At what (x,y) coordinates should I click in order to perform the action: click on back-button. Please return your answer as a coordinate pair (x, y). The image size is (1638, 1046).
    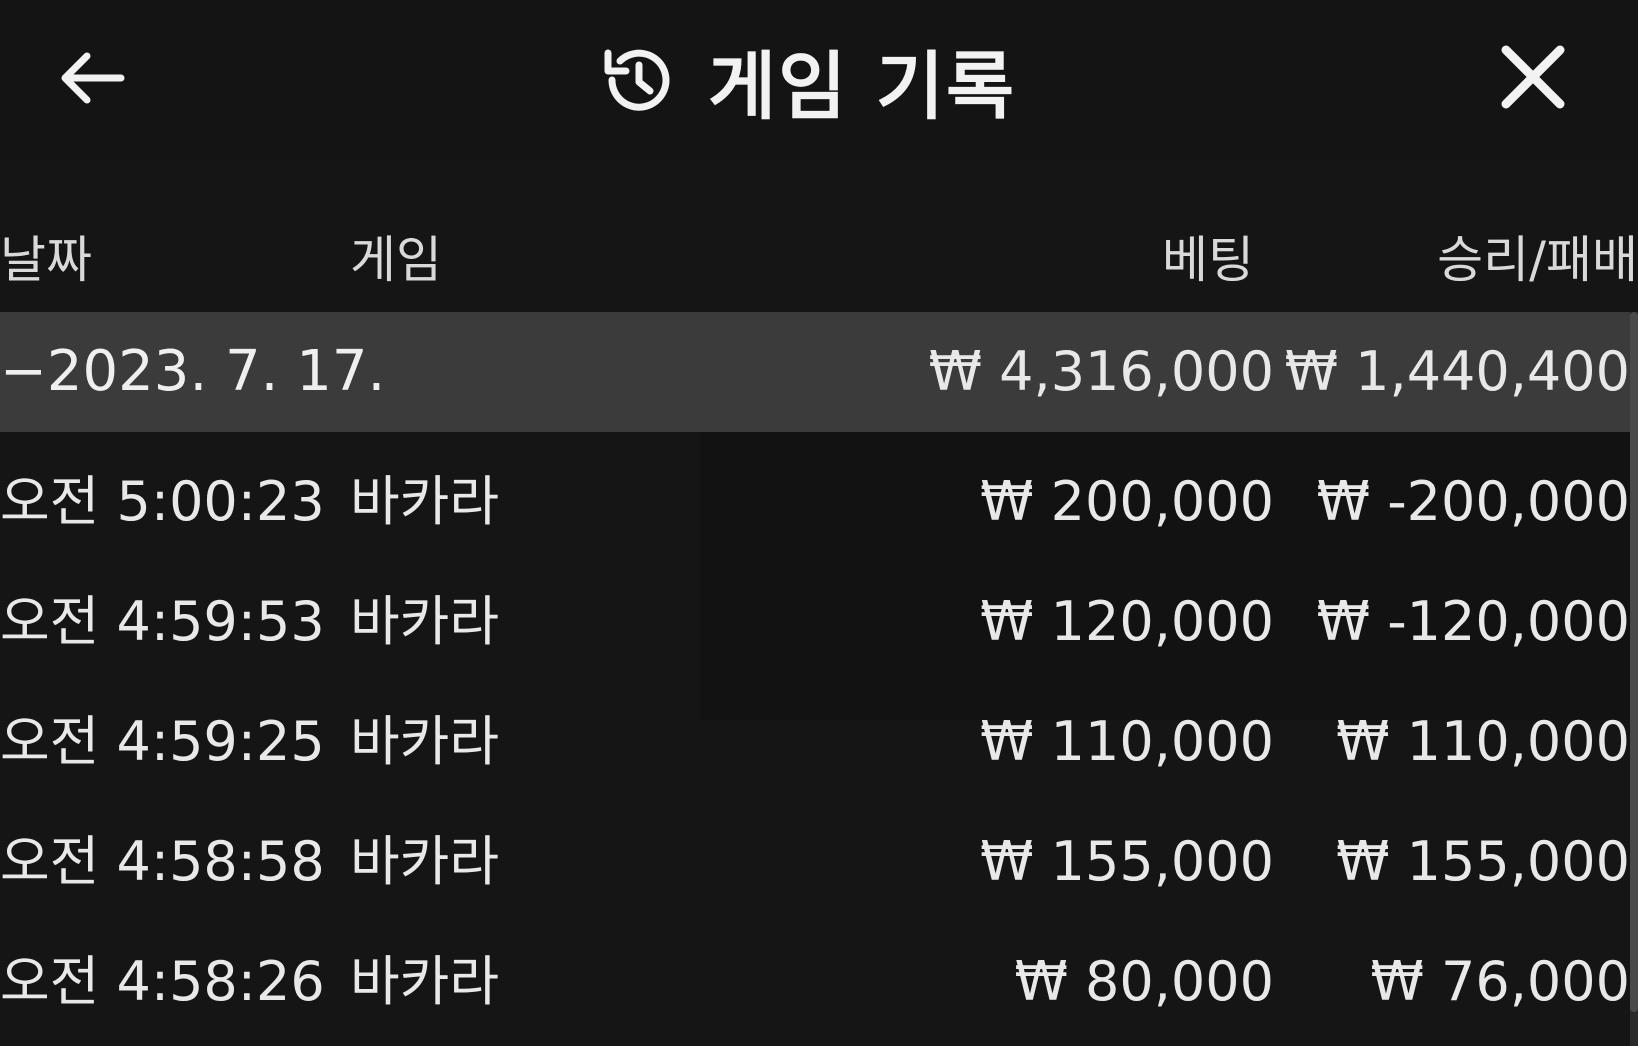
    Looking at the image, I should click on (92, 80).